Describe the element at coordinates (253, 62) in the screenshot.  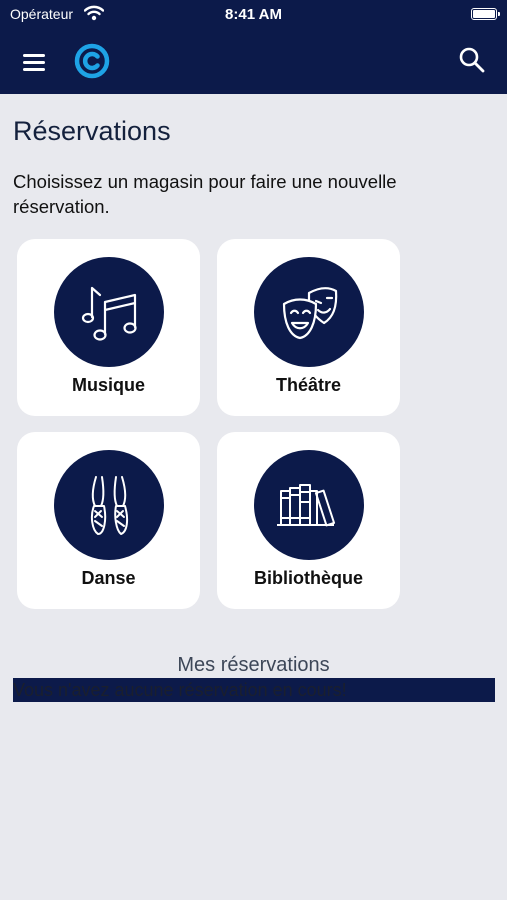
I see `navigation-bar` at that location.